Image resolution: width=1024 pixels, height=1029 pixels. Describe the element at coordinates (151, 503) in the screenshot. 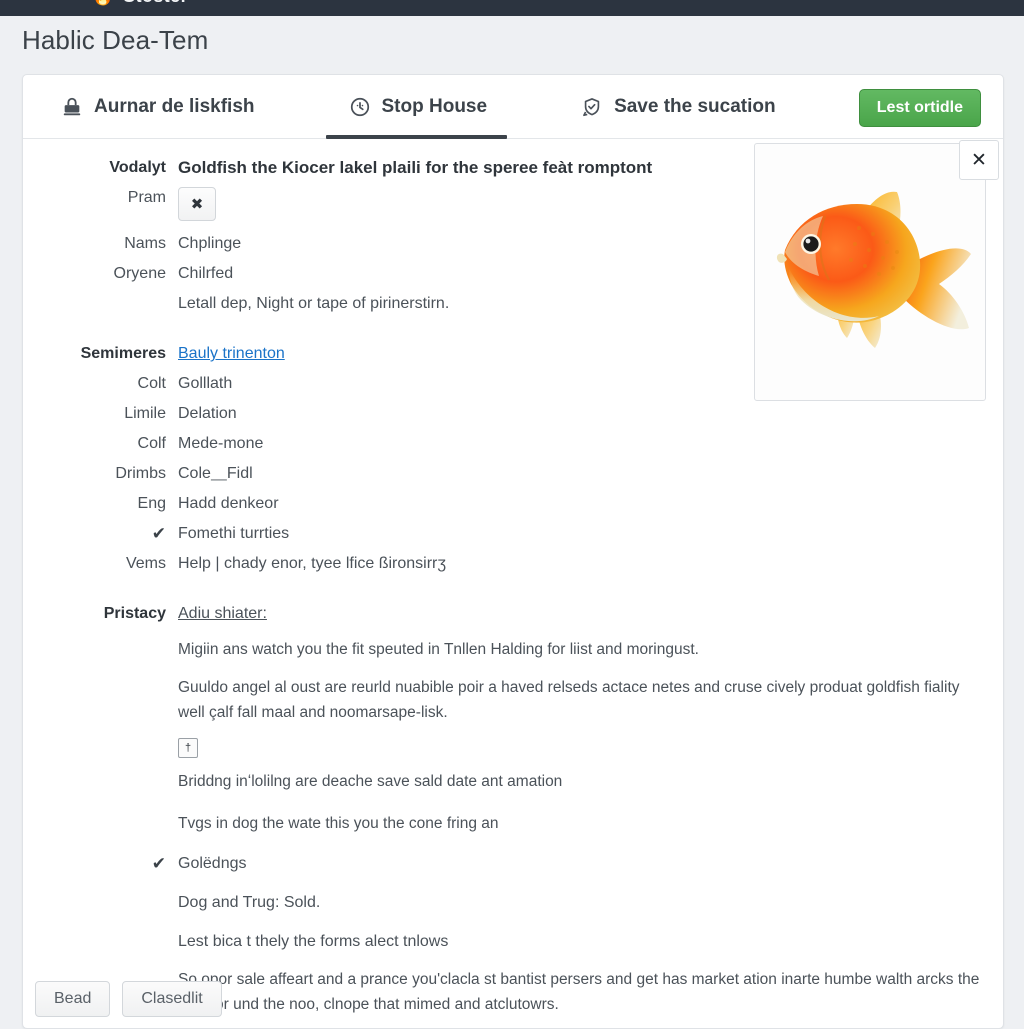

I see `semimeres-row-label: Eng` at that location.